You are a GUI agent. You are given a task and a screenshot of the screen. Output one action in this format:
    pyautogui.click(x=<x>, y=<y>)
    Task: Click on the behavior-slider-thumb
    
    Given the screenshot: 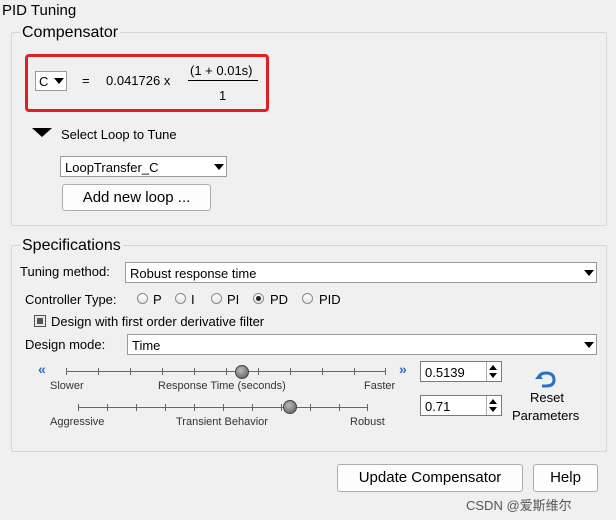 What is the action you would take?
    pyautogui.click(x=289, y=407)
    